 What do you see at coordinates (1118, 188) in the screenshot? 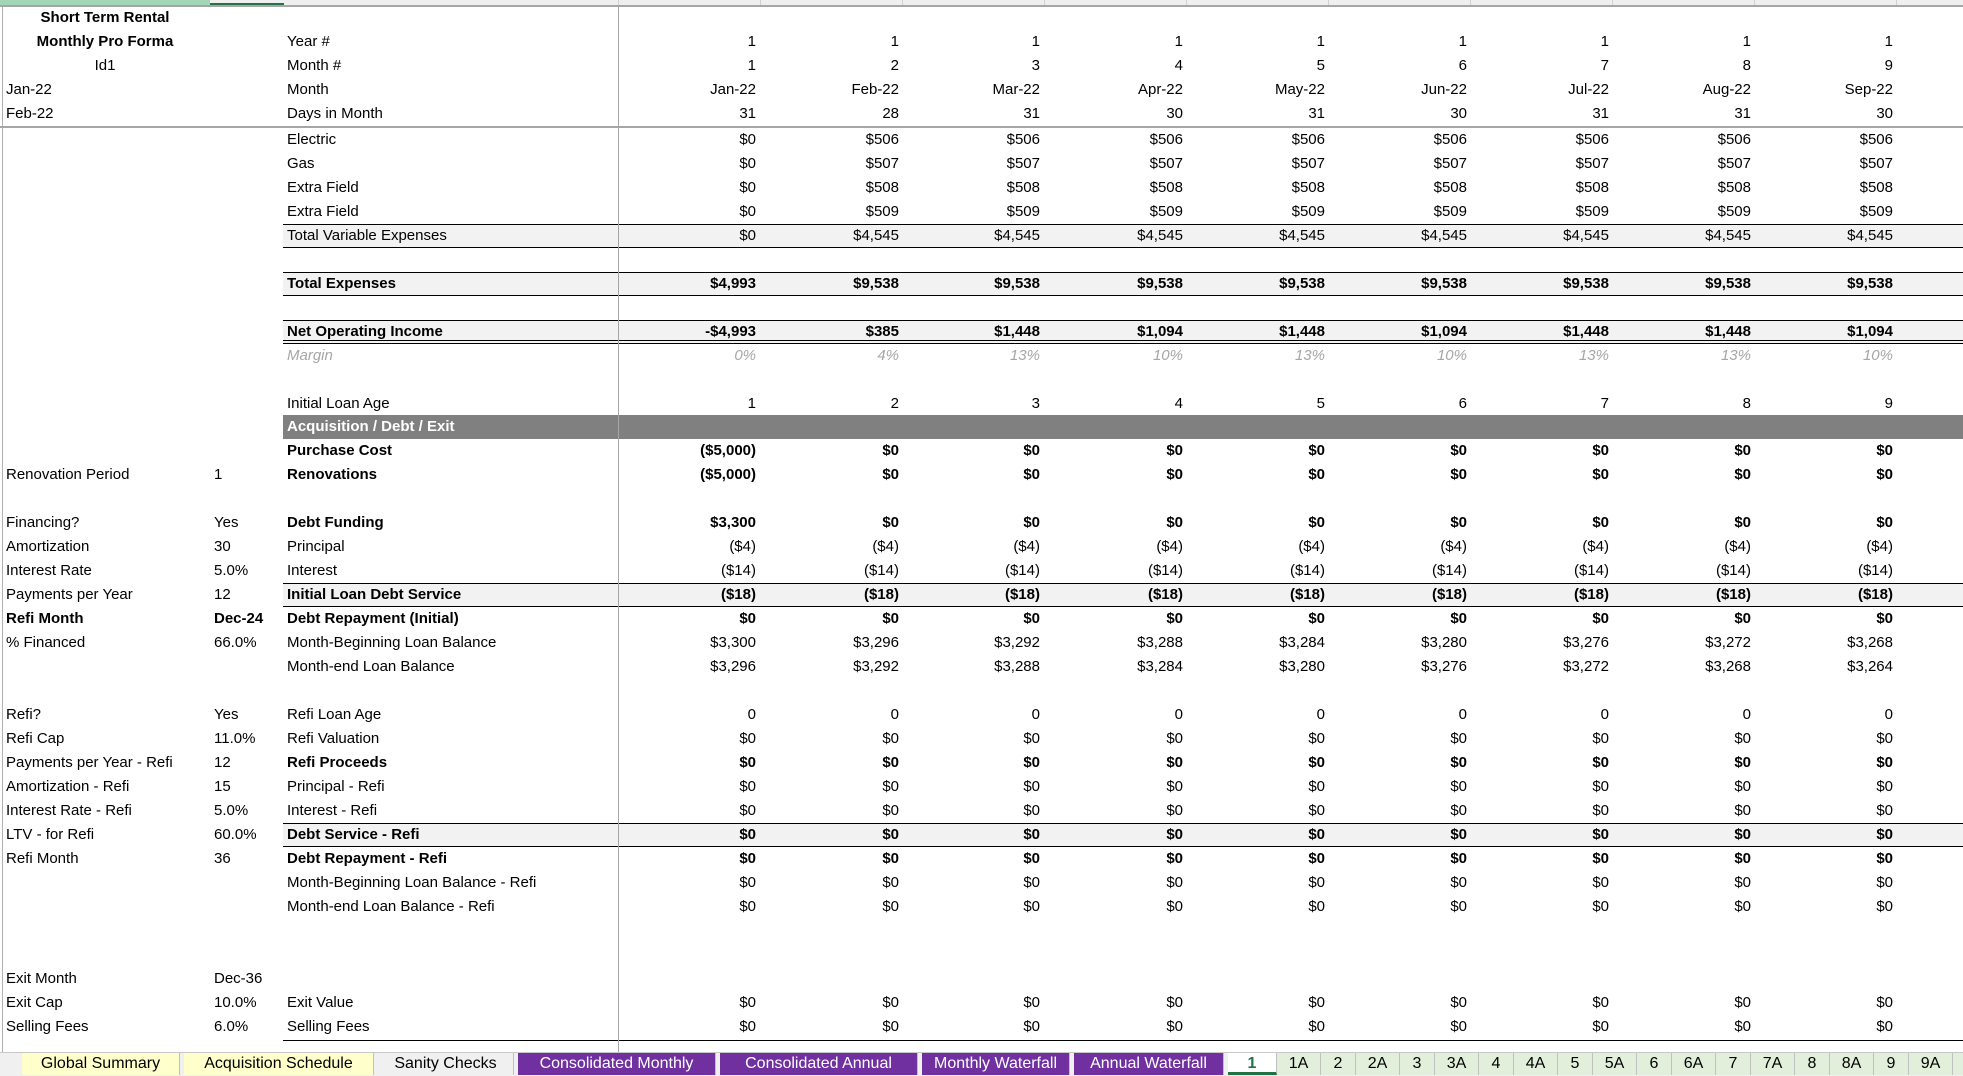
I see `month-value-cell: $508` at bounding box center [1118, 188].